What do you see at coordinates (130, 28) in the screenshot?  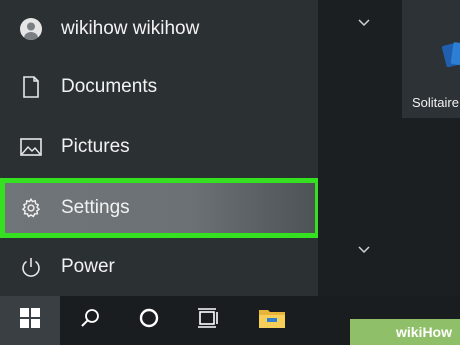 I see `user-name-label: wikihow wikihow` at bounding box center [130, 28].